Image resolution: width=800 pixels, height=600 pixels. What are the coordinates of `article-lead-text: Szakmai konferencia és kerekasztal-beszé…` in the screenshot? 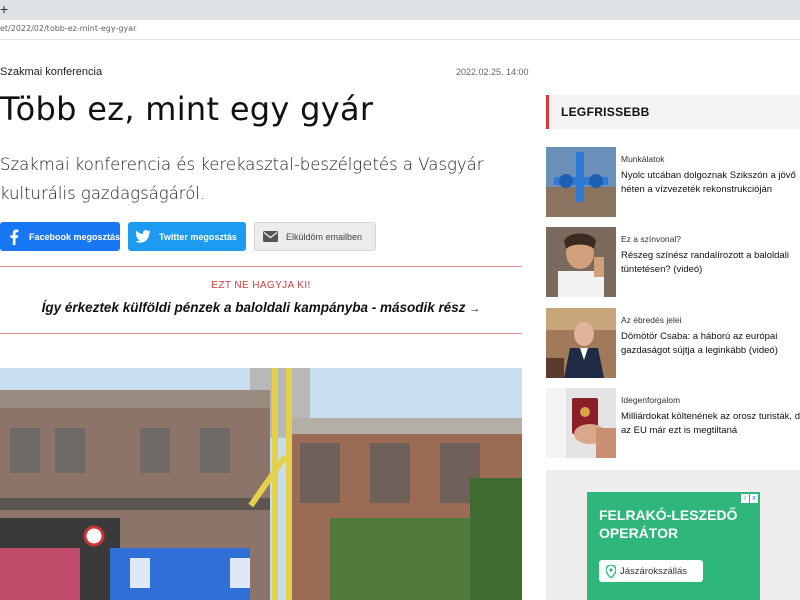 It's located at (242, 179).